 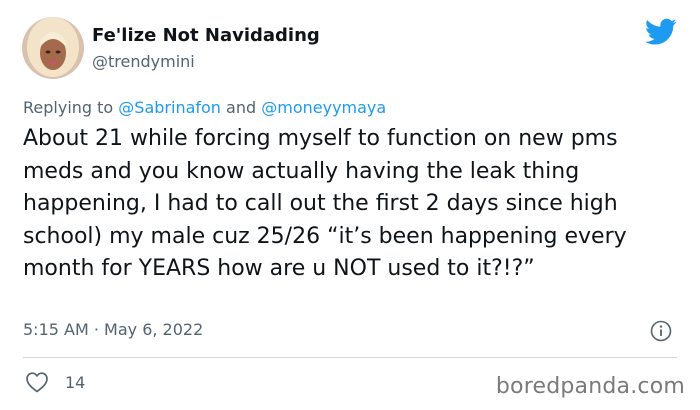 What do you see at coordinates (113, 329) in the screenshot?
I see `tweet-timestamp: 5:15 AM · May 6, 2022` at bounding box center [113, 329].